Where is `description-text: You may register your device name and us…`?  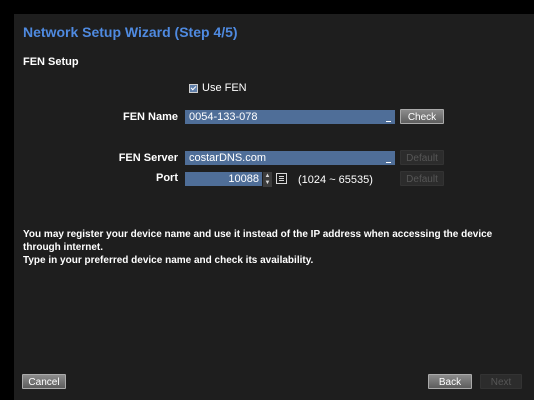
description-text: You may register your device name and us… is located at coordinates (275, 247).